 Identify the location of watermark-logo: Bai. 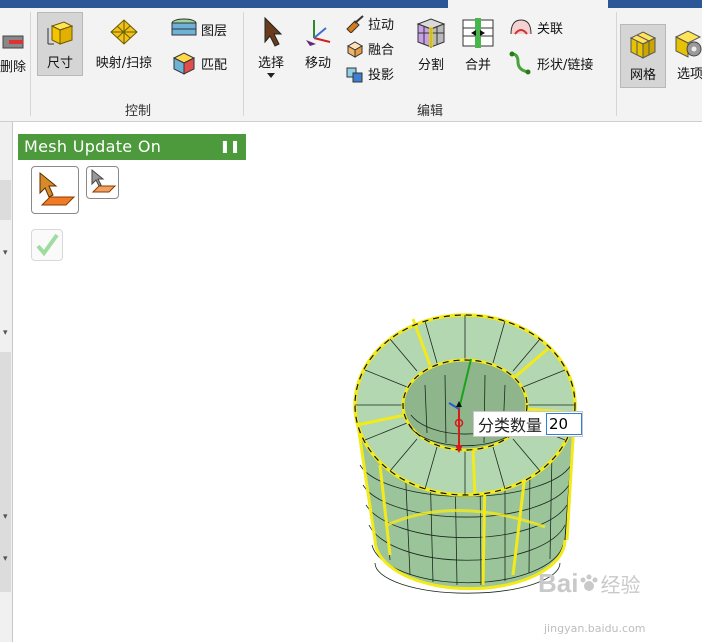
(558, 583).